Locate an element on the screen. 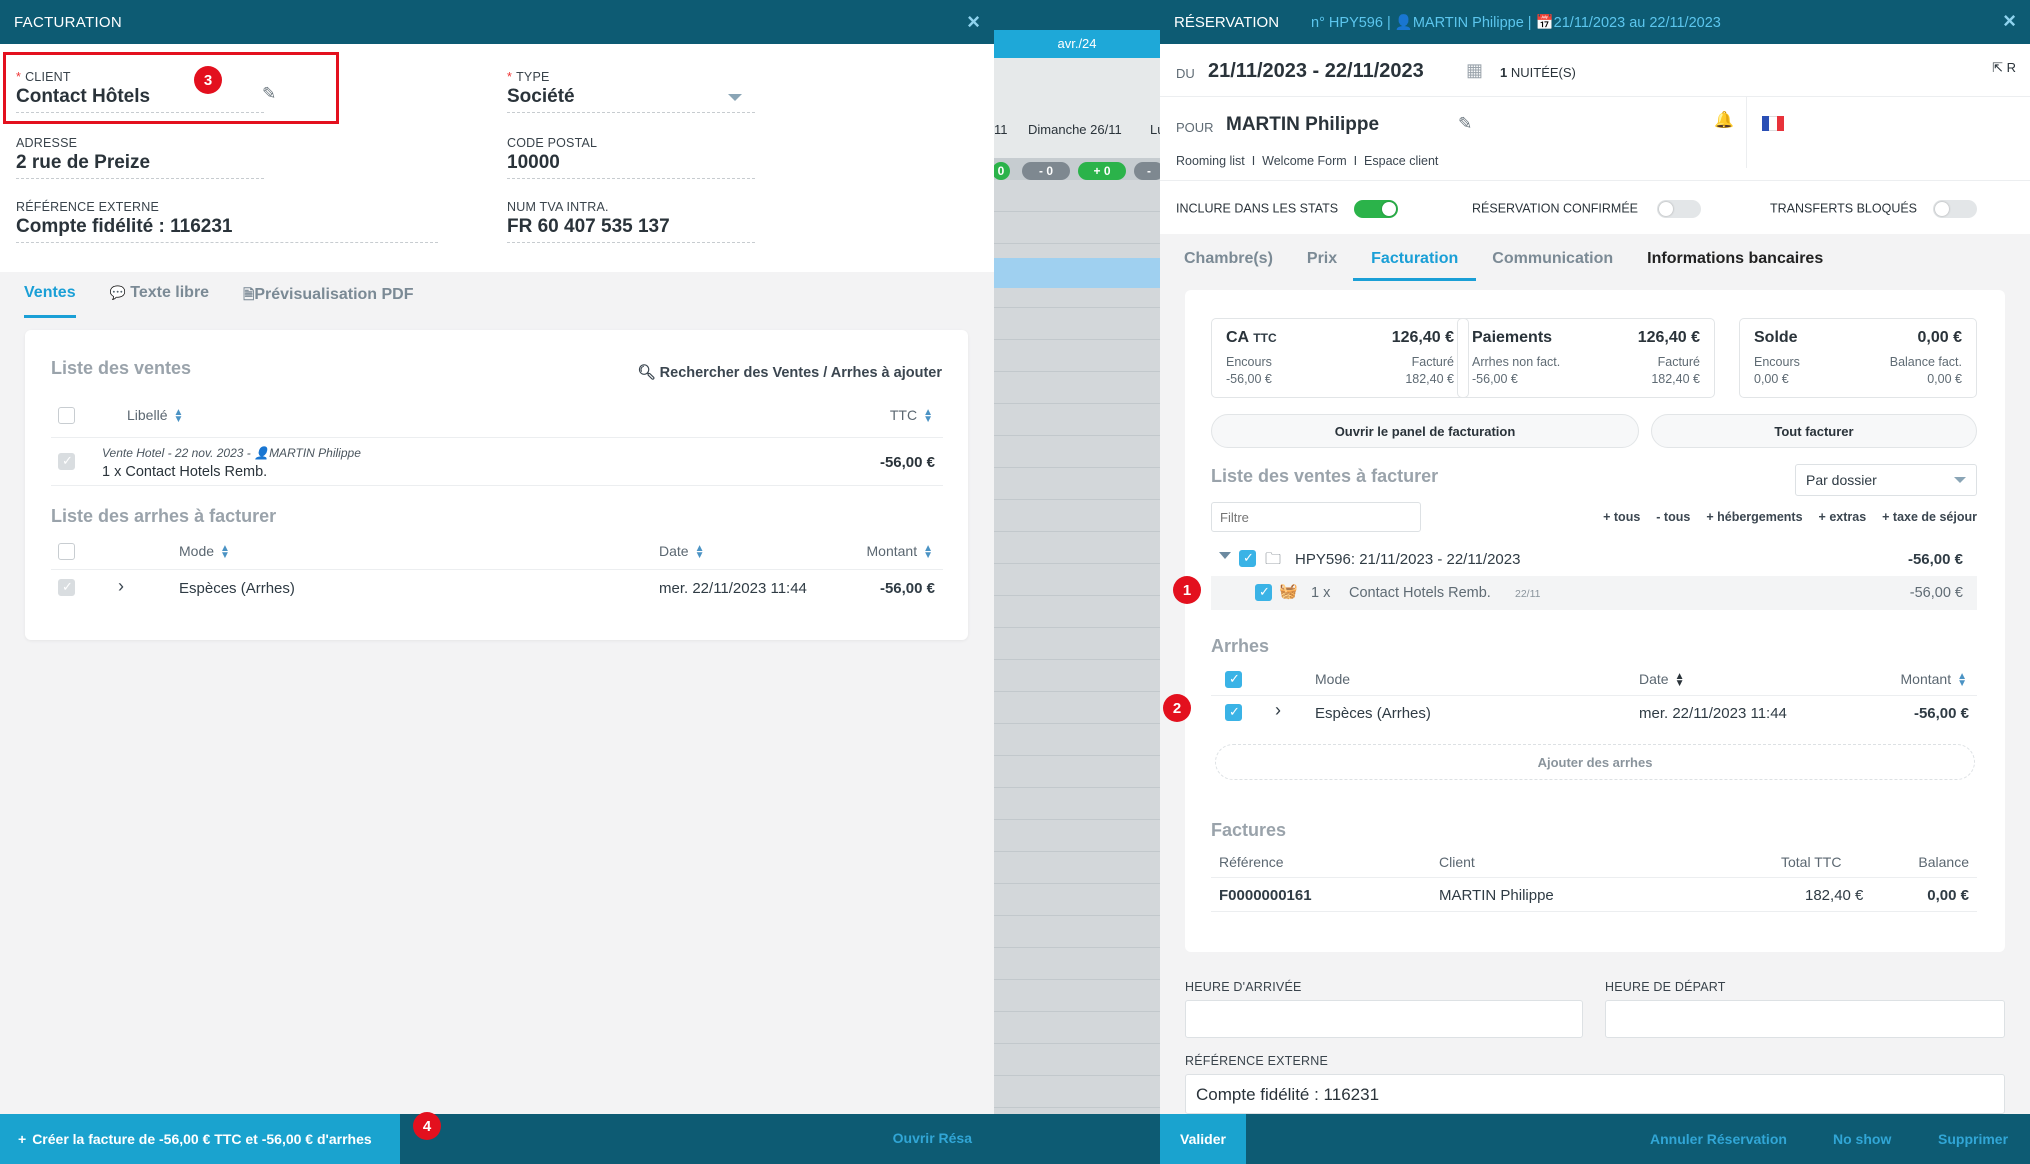  no-show-link: No show is located at coordinates (1862, 1139).